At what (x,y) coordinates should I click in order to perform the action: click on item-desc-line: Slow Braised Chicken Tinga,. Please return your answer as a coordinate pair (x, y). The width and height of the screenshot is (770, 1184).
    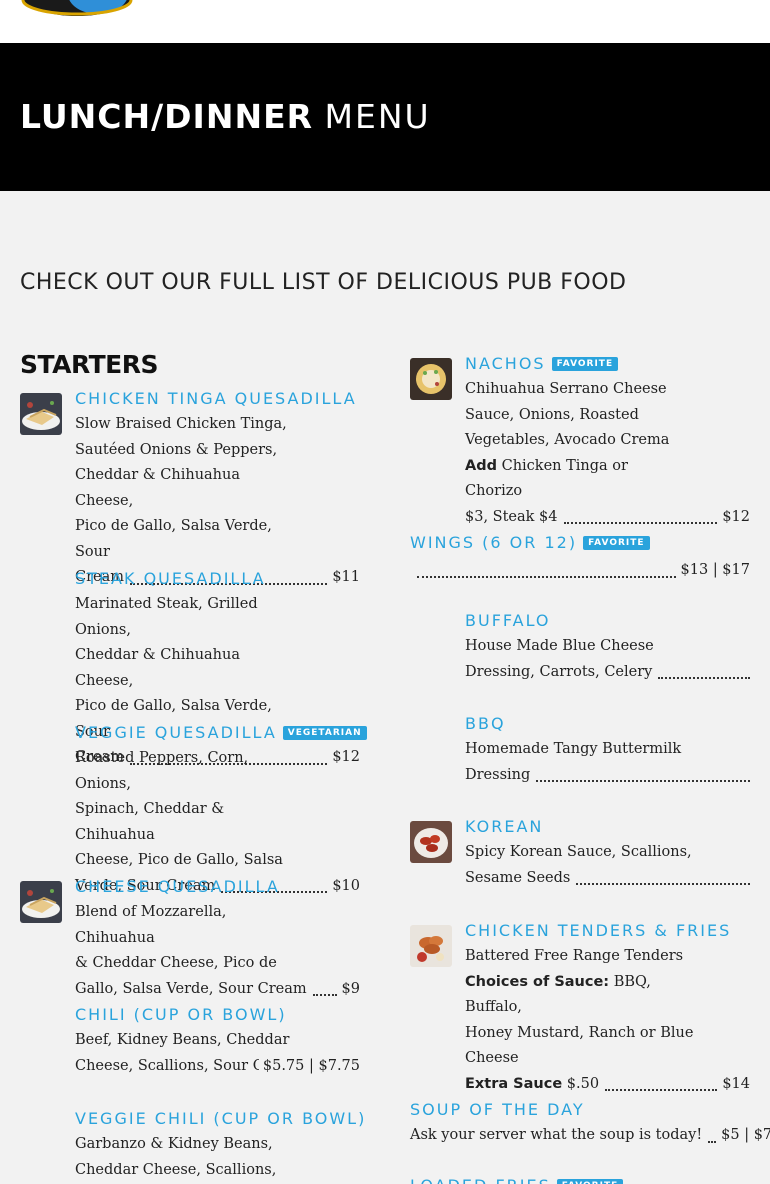
    Looking at the image, I should click on (181, 424).